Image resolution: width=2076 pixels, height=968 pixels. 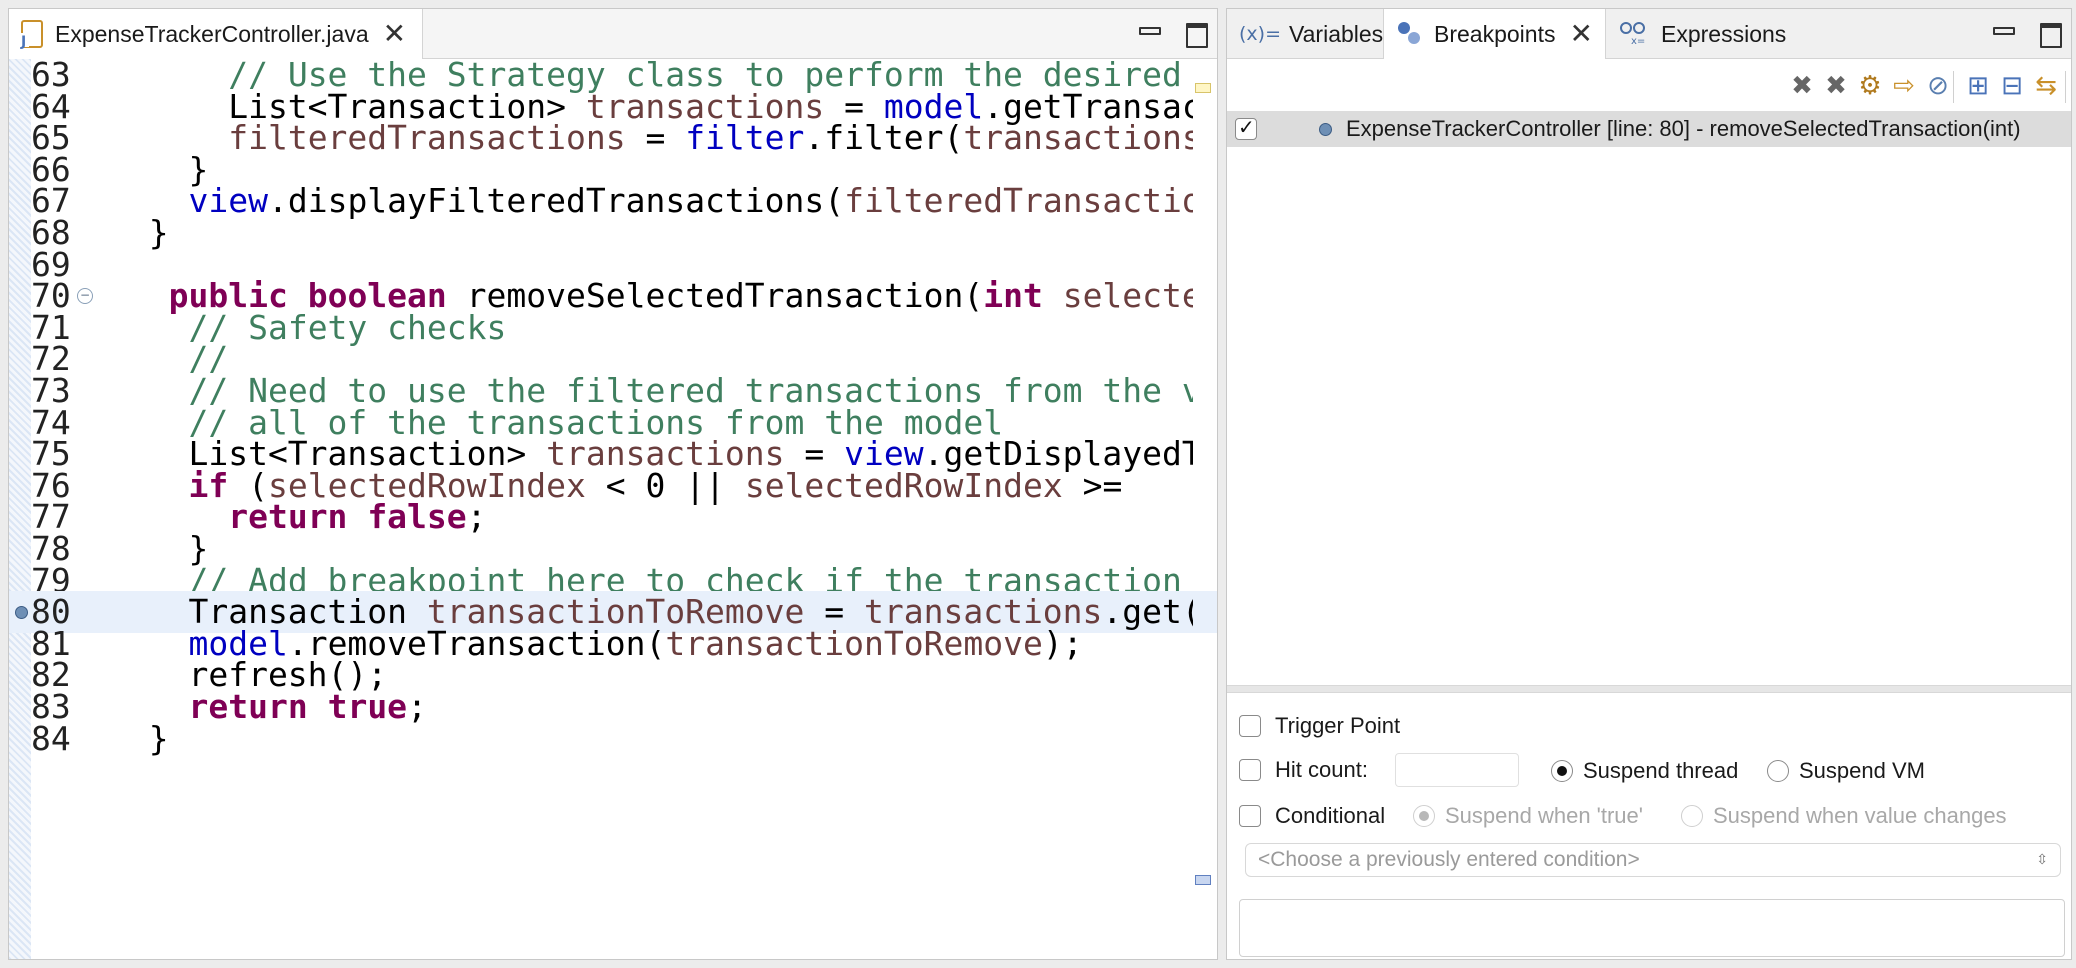 What do you see at coordinates (1321, 769) in the screenshot?
I see `hit-count-label: Hit count:` at bounding box center [1321, 769].